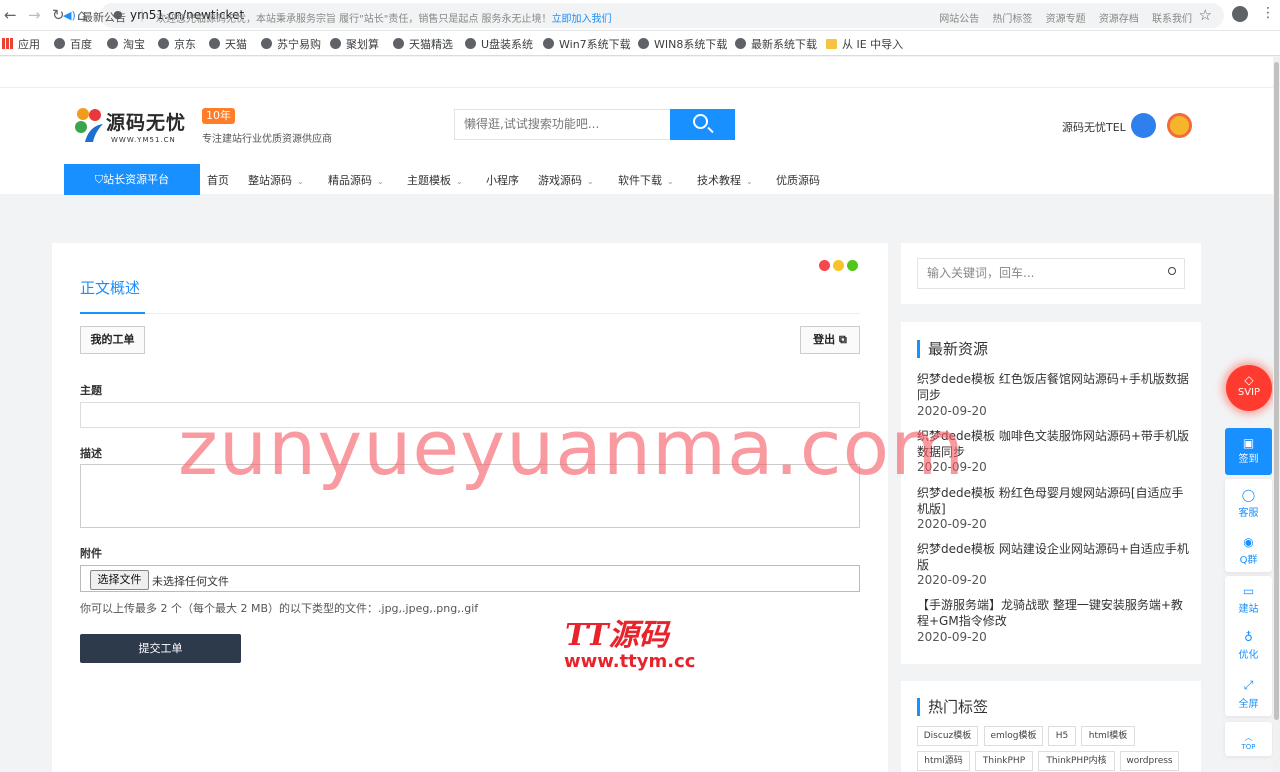 Image resolution: width=1280 pixels, height=772 pixels. What do you see at coordinates (1248, 645) in the screenshot?
I see `optimize-button: ♁ 优化` at bounding box center [1248, 645].